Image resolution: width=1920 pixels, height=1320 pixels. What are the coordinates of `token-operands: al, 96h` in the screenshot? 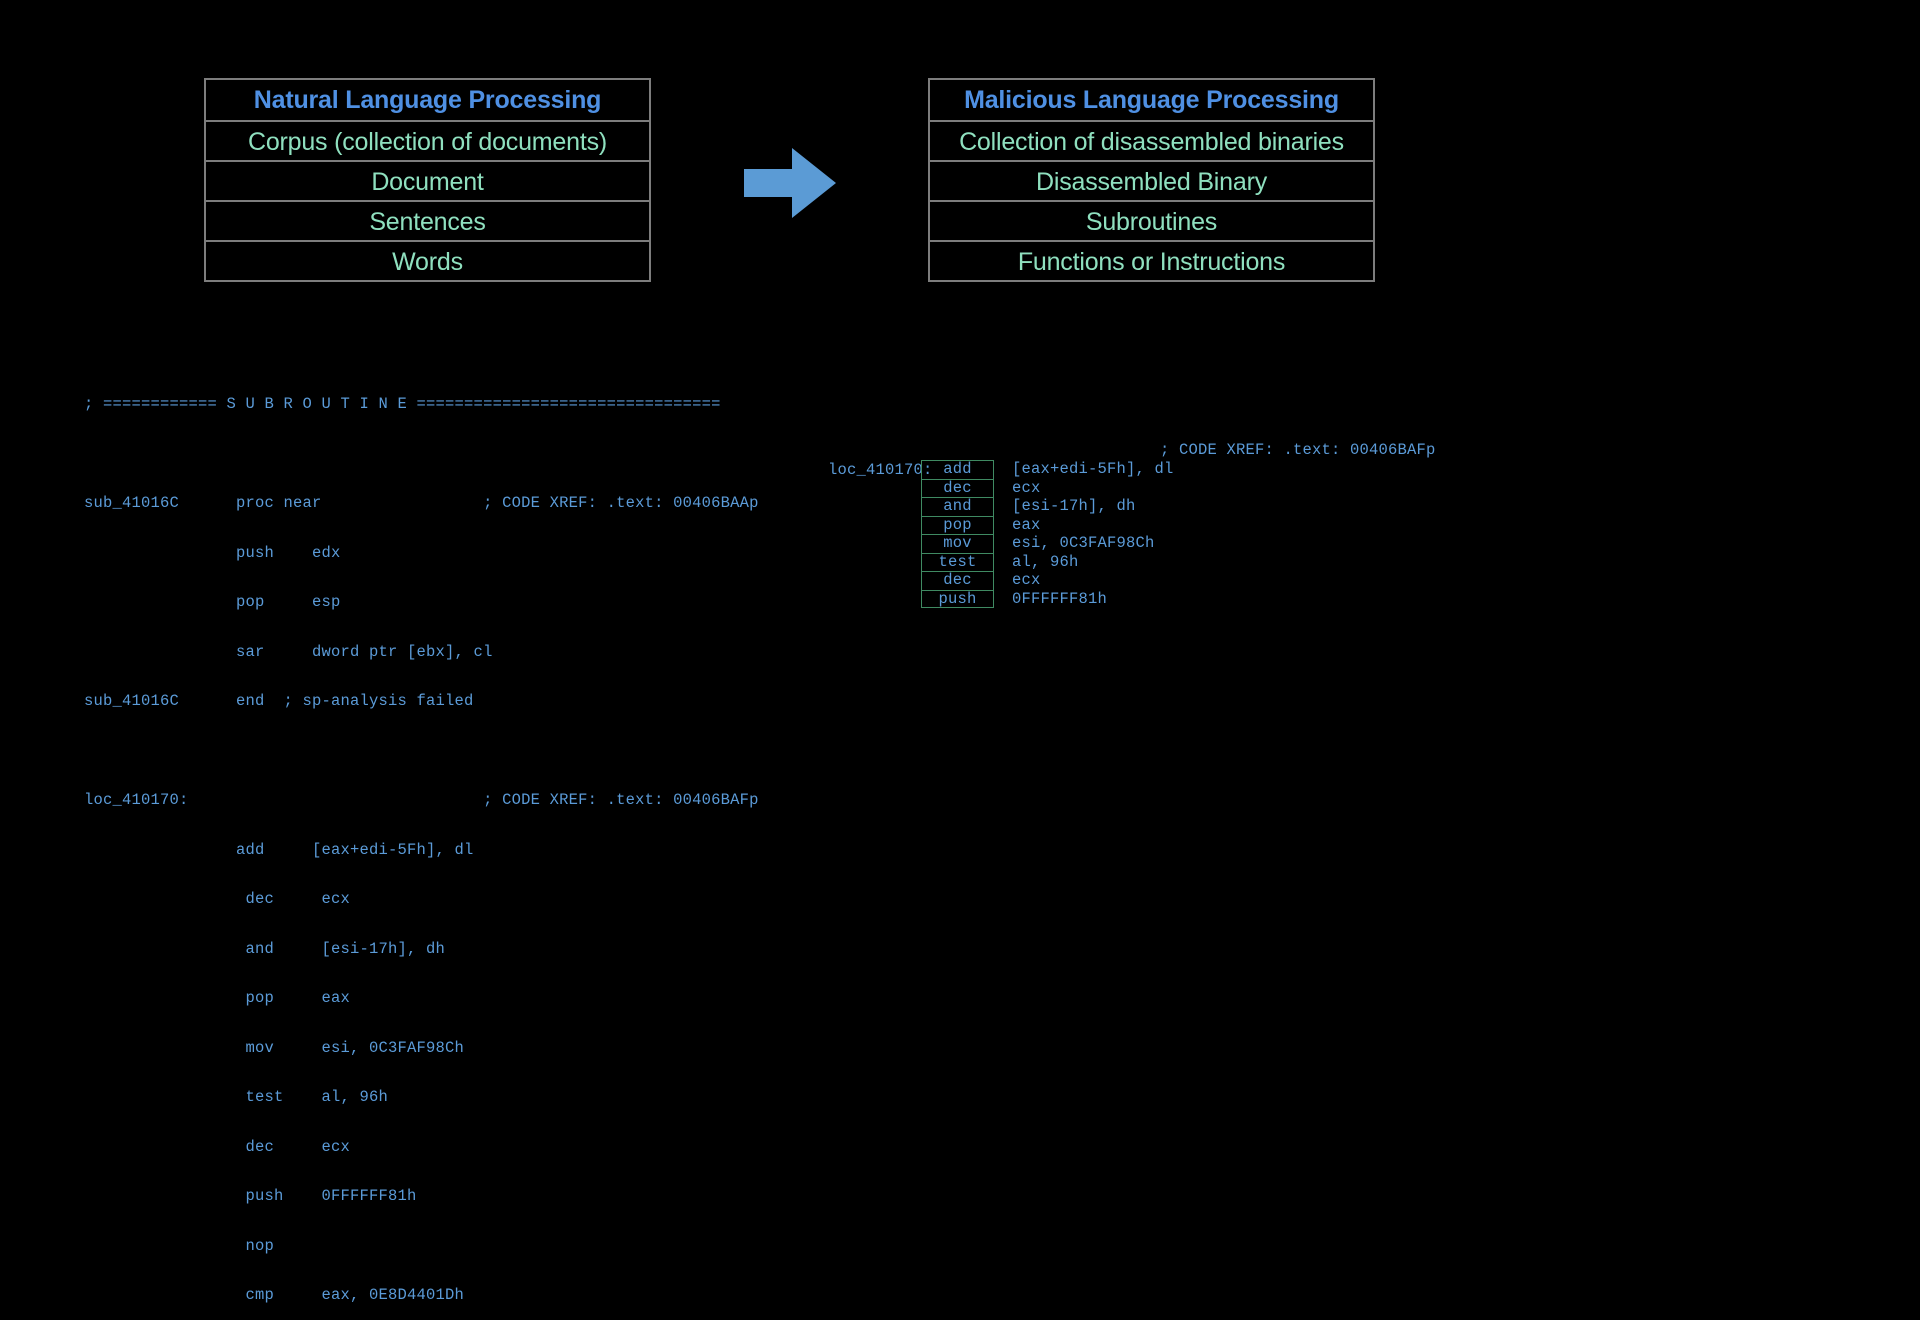 It's located at (1045, 561).